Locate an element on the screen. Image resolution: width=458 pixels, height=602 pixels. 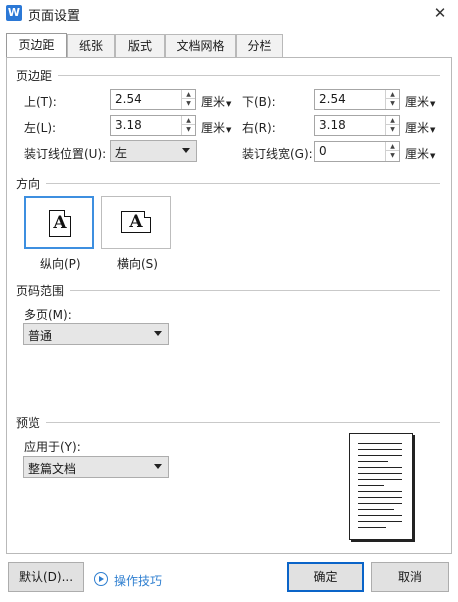
multiple-pages-value: 普通 is located at coordinates (40, 336).